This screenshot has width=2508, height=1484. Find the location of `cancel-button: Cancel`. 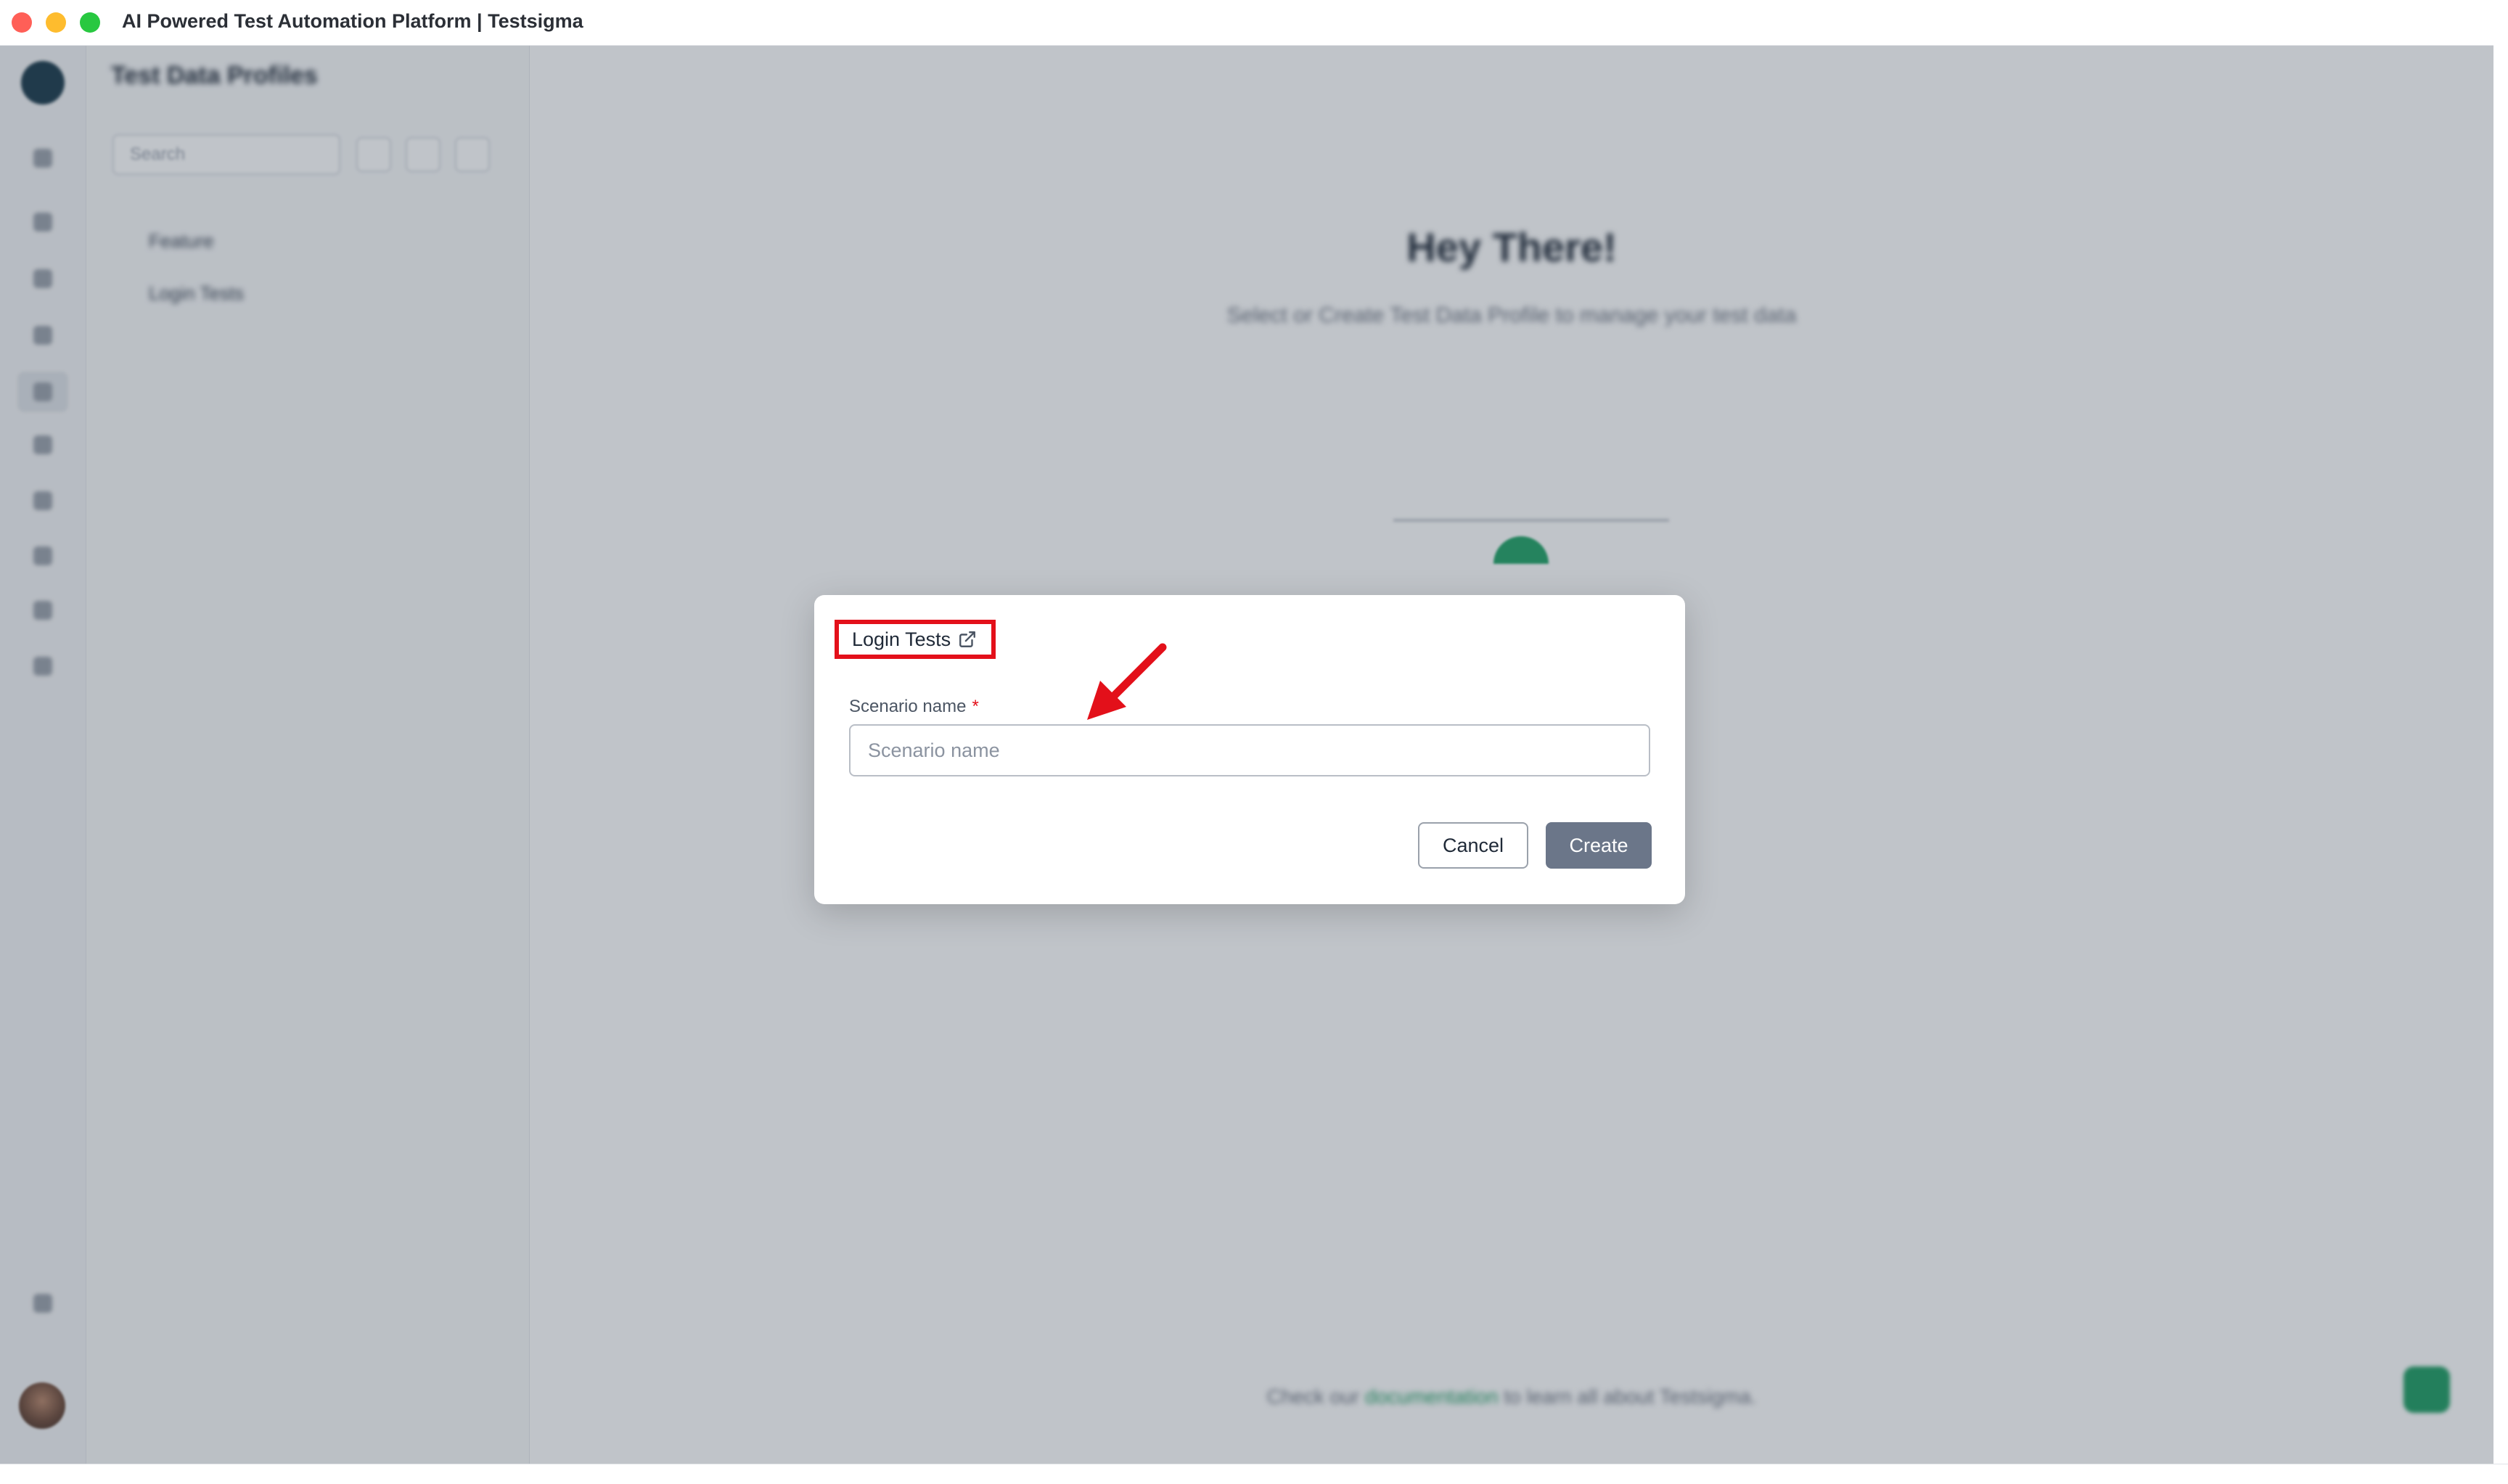

cancel-button: Cancel is located at coordinates (1473, 845).